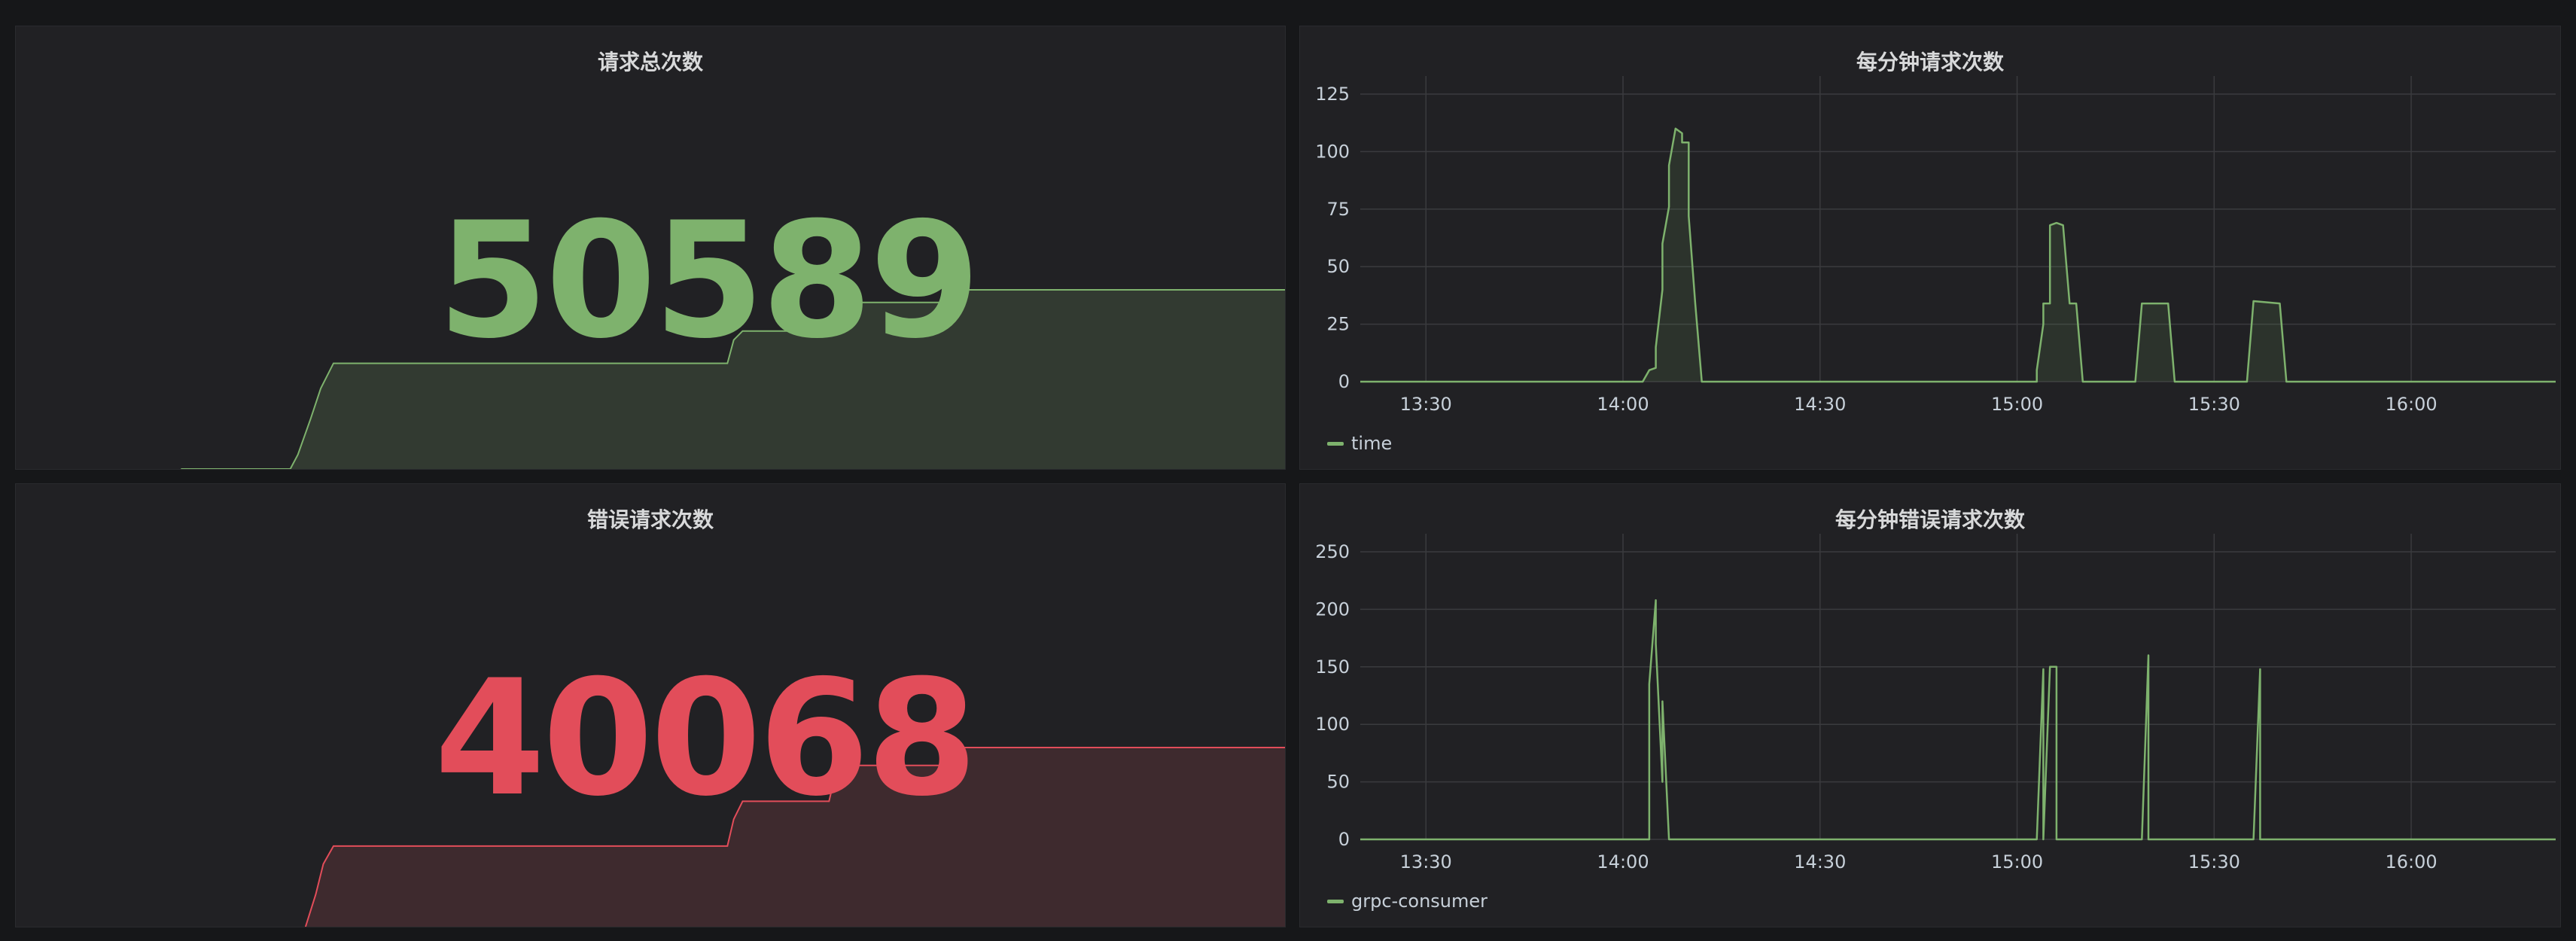 The image size is (2576, 941). Describe the element at coordinates (706, 738) in the screenshot. I see `error-requests-value: 40068` at that location.